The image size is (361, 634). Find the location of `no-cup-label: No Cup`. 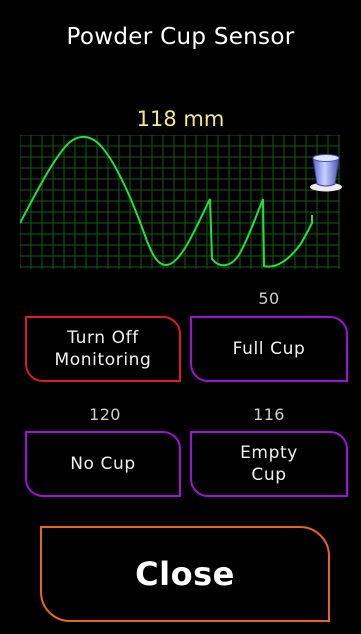

no-cup-label: No Cup is located at coordinates (103, 464).